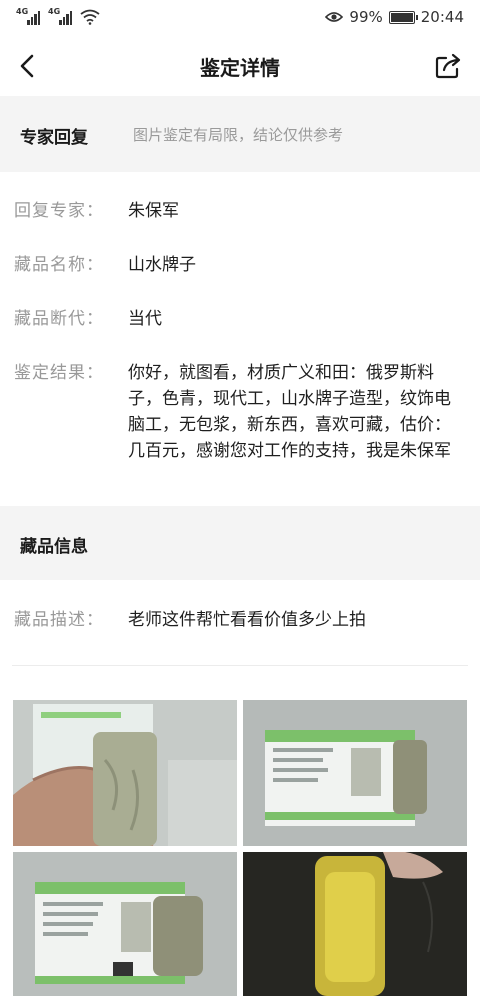 The image size is (480, 996). I want to click on expert-label: 回复专家：, so click(59, 211).